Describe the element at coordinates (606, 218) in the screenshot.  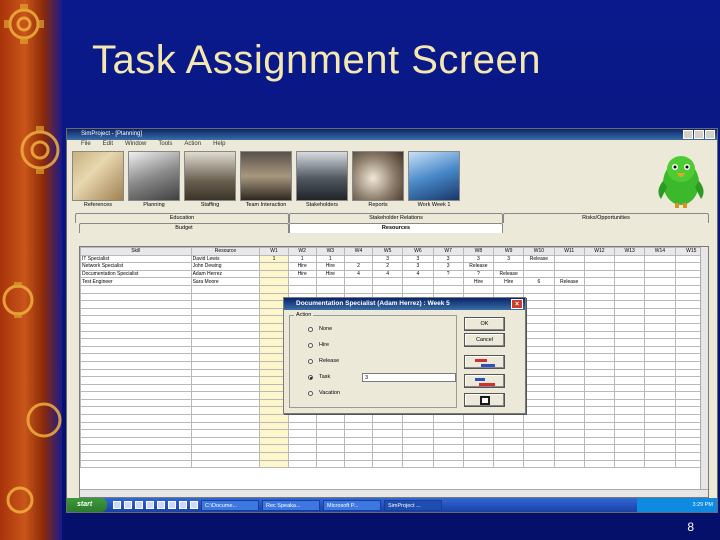
I see `tab-risks-opportunities: Risks/Opportunities` at that location.